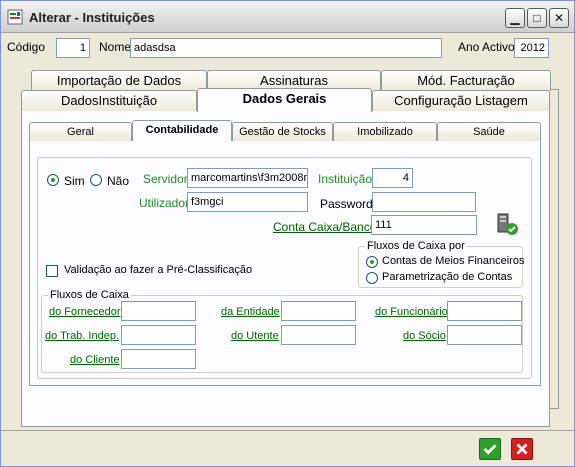  I want to click on do-funcionario-link: do Funcionário, so click(411, 312).